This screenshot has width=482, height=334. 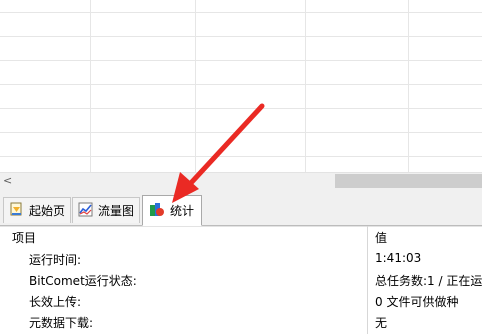 I want to click on tab-start-page: 起始页, so click(x=37, y=210).